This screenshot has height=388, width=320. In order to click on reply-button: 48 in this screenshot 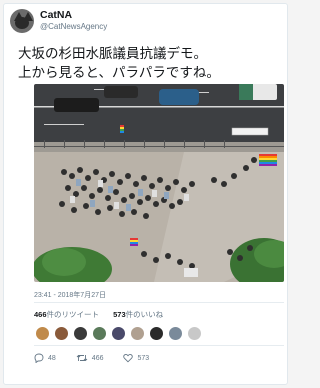, I will do `click(45, 358)`.